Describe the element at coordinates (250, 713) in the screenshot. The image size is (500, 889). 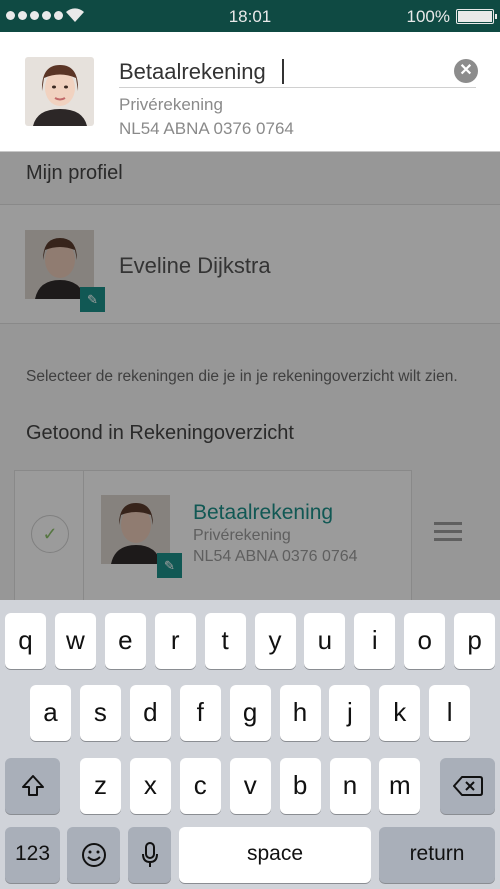
I see `key-g: g` at that location.